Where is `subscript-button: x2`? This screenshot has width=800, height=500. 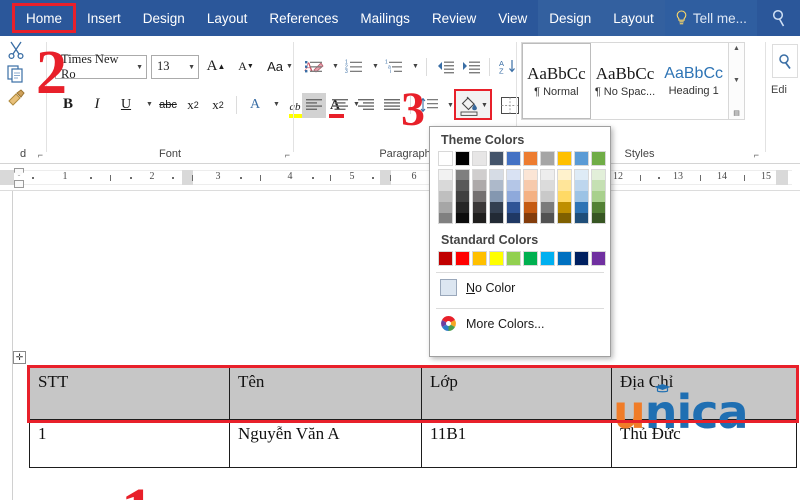
subscript-button: x2 is located at coordinates (193, 104).